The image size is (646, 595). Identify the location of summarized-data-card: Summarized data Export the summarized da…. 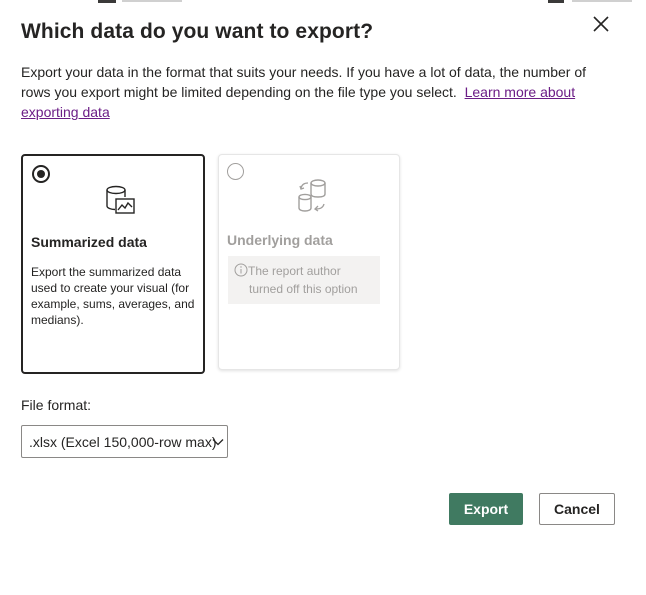
(113, 264).